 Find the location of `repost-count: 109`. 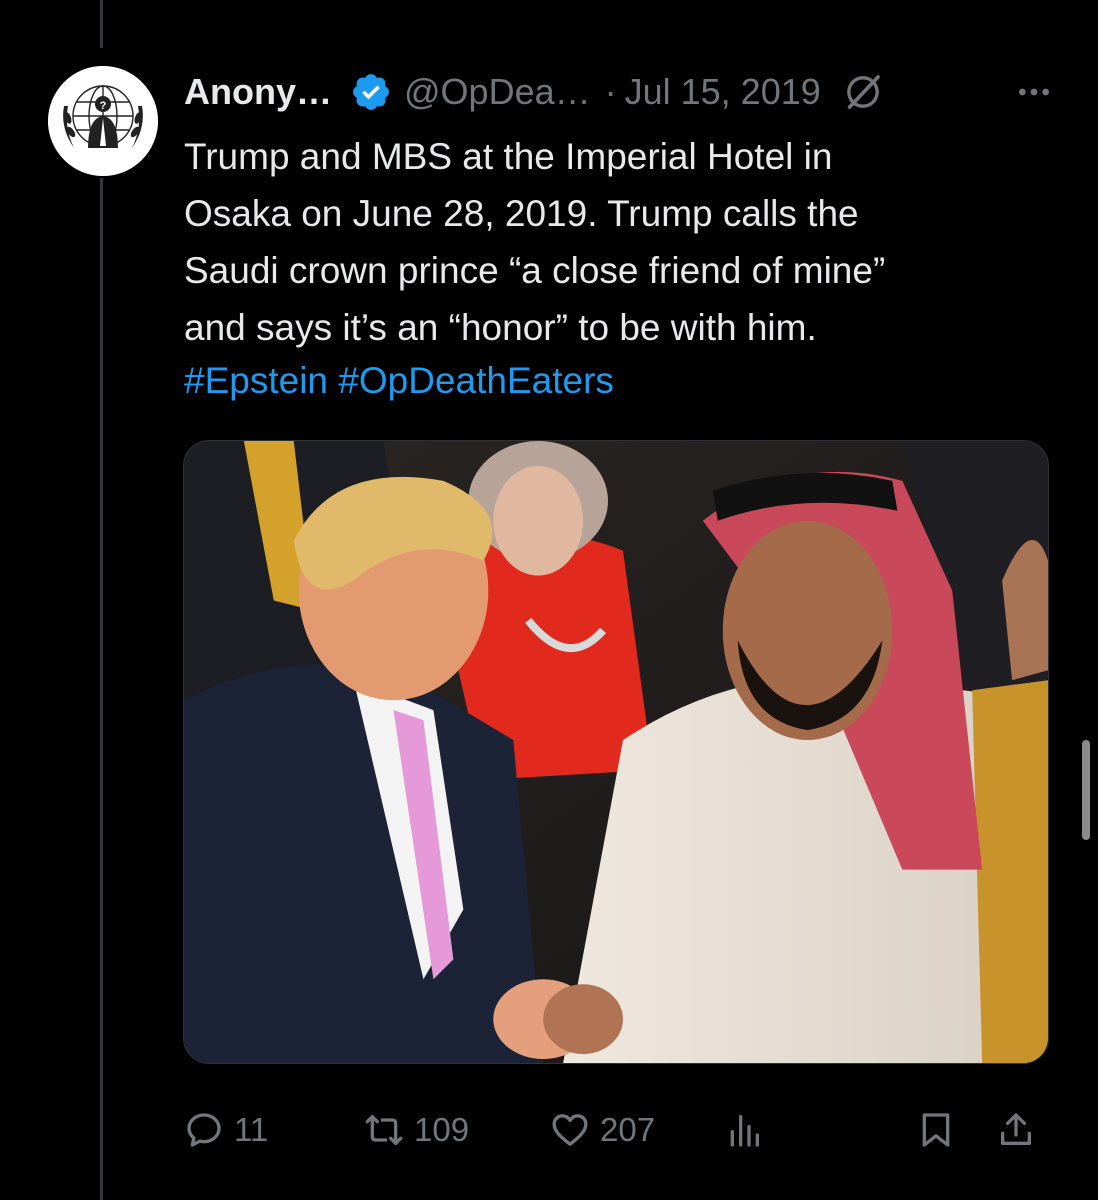

repost-count: 109 is located at coordinates (442, 1129).